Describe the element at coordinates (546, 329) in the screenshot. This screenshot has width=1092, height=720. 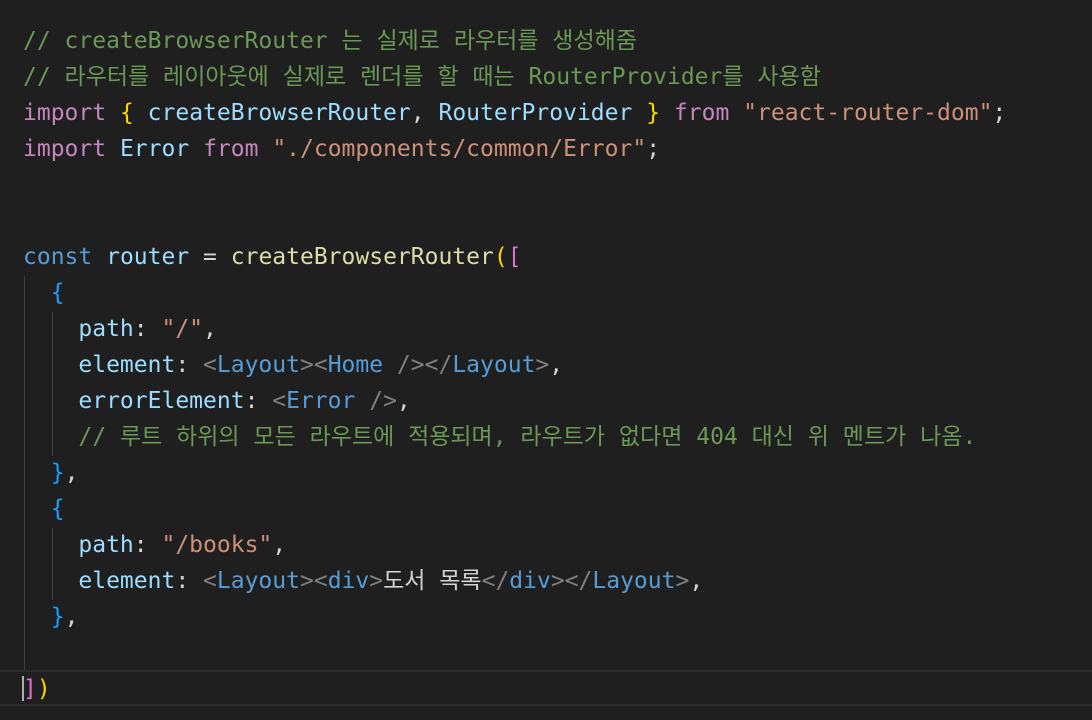
I see `code-line: path: "/",` at that location.